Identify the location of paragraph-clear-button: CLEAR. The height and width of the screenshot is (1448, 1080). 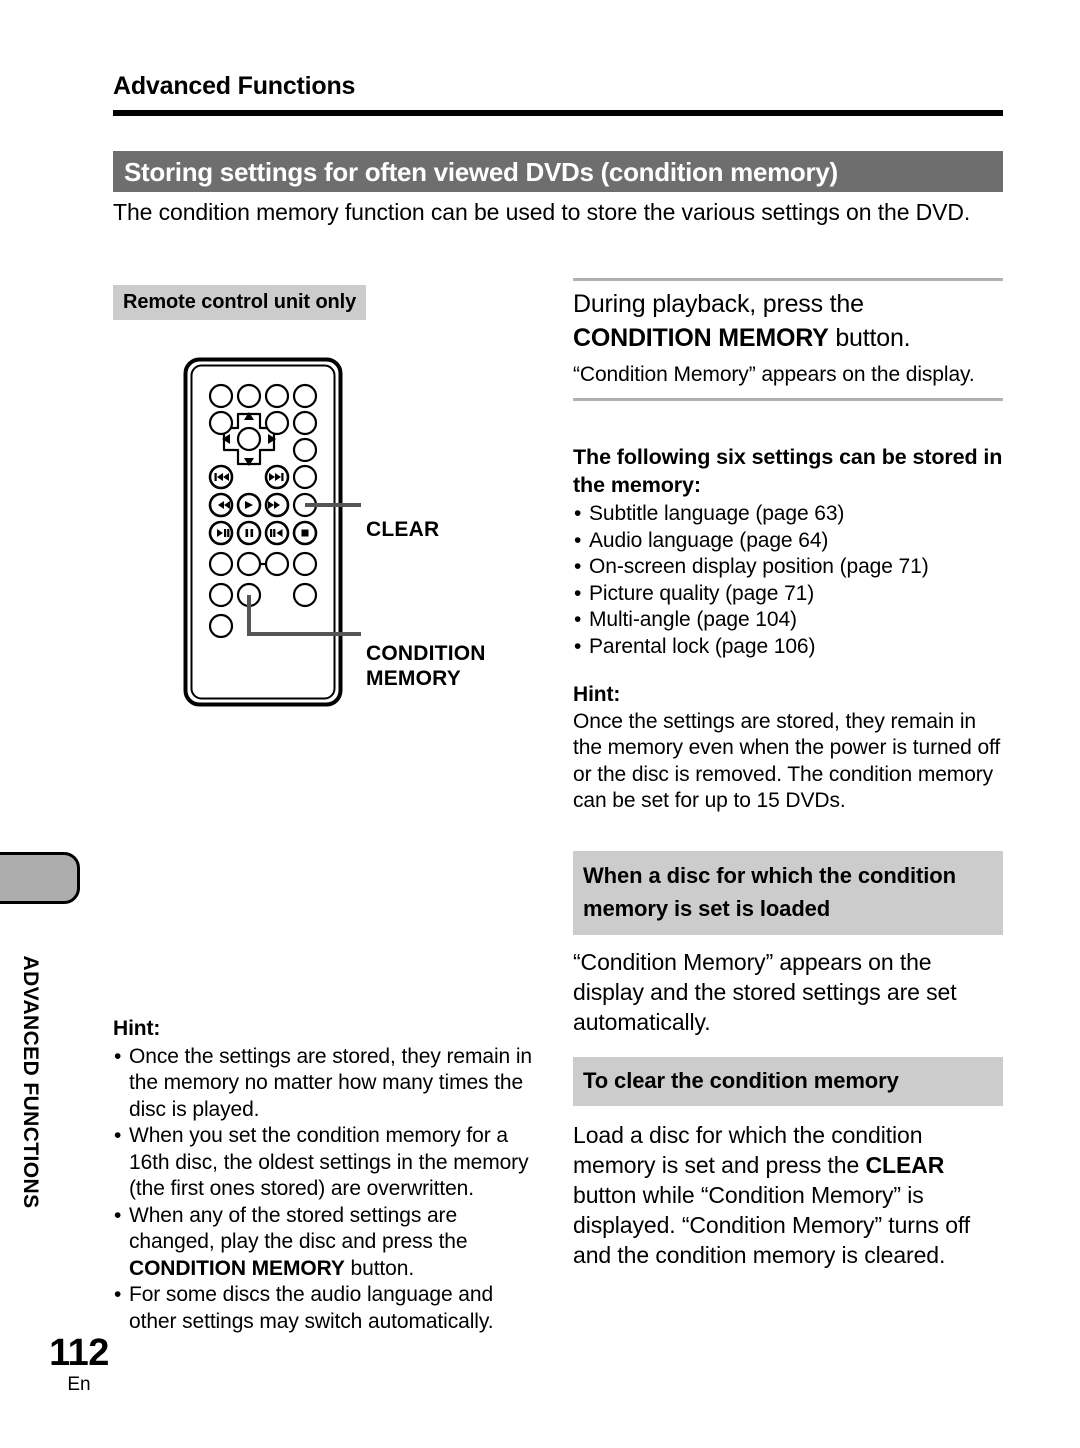
(905, 1164).